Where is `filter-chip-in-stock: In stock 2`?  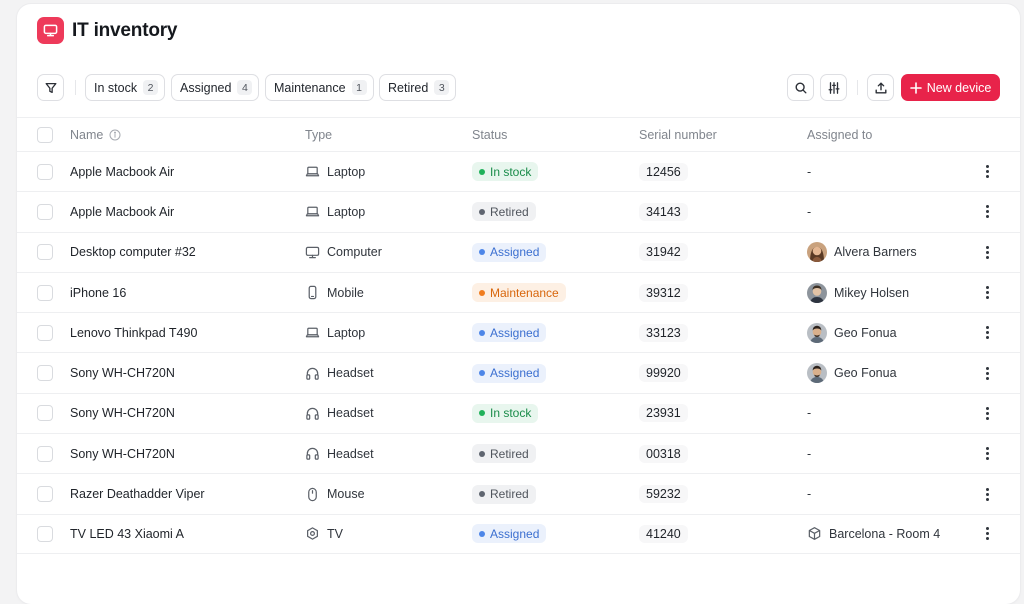 filter-chip-in-stock: In stock 2 is located at coordinates (125, 87).